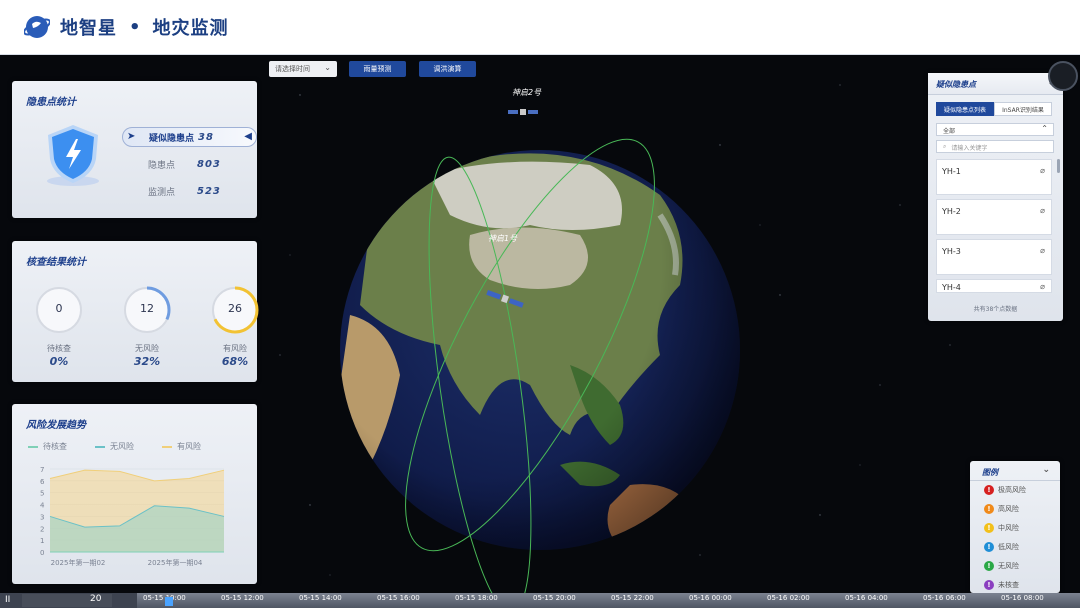  I want to click on y-tick-label: 5, so click(42, 494).